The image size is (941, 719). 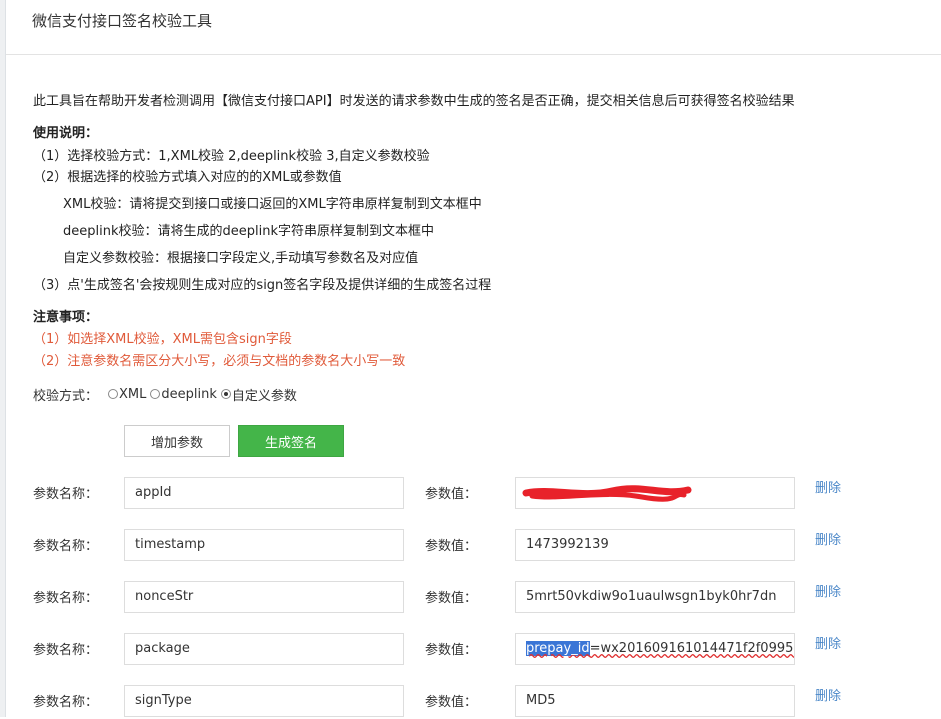 I want to click on param-row: 参数名称： appId 参数值： 删除, so click(x=470, y=494).